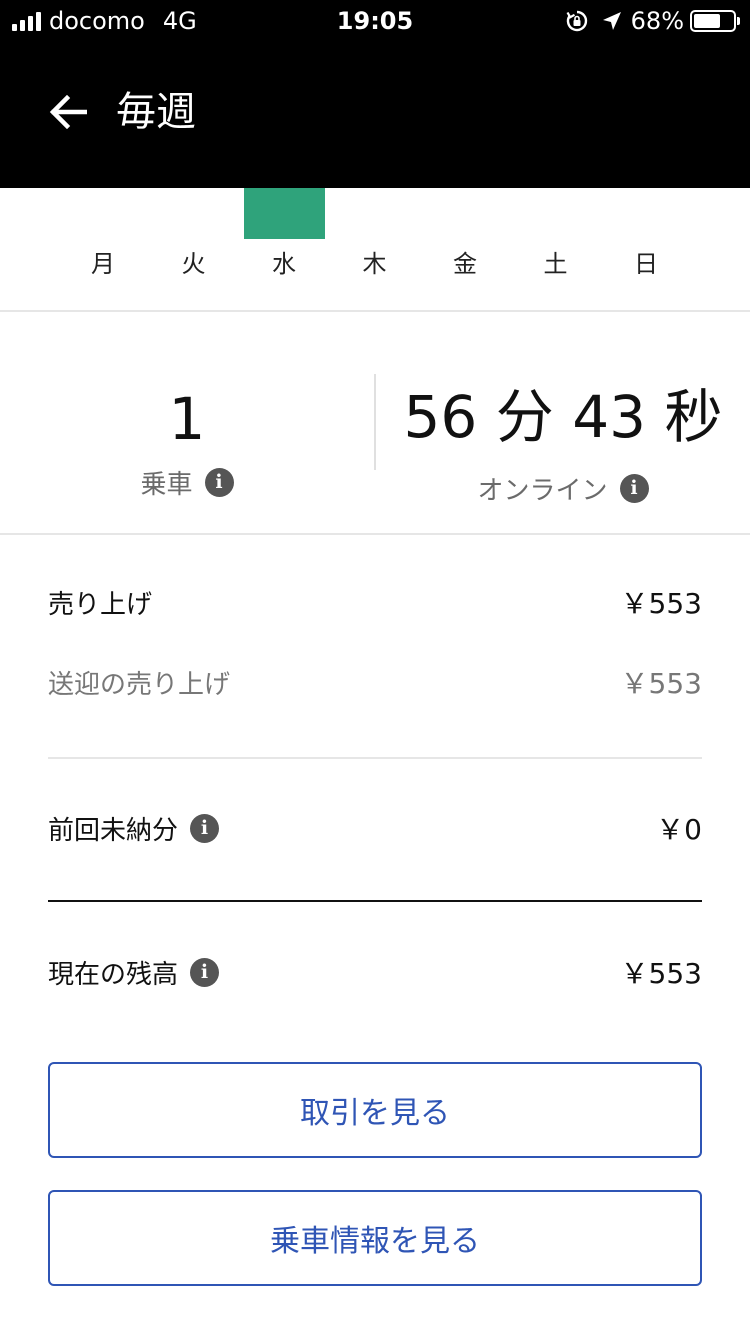 The height and width of the screenshot is (1334, 750). Describe the element at coordinates (139, 684) in the screenshot. I see `pickup-sales-label: 送迎の売り上げ` at that location.